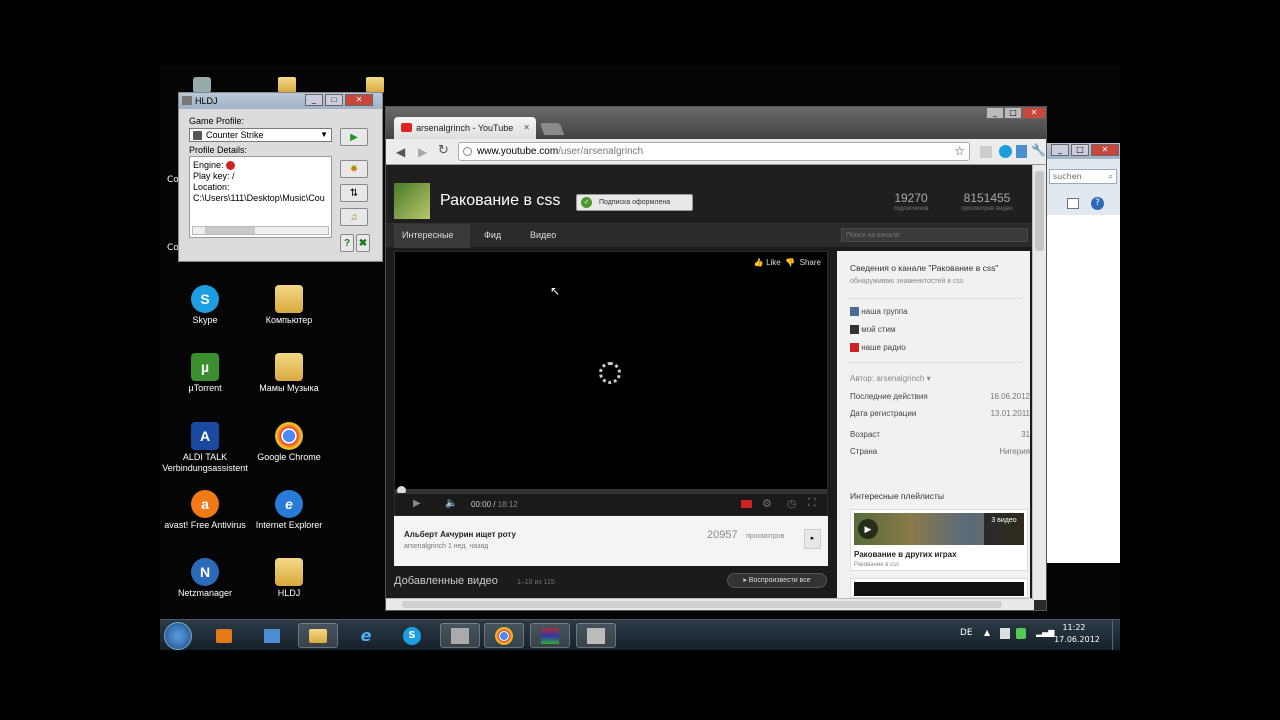 The width and height of the screenshot is (1280, 720). I want to click on background-window-titlebar: _ □ ✕, so click(1083, 151).